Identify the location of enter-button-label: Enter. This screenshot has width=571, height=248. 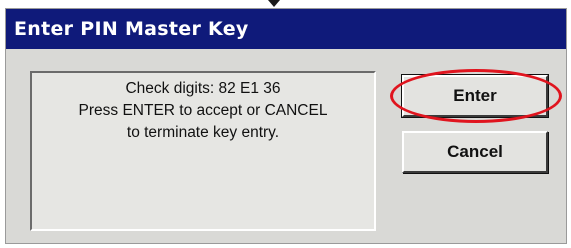
(475, 95).